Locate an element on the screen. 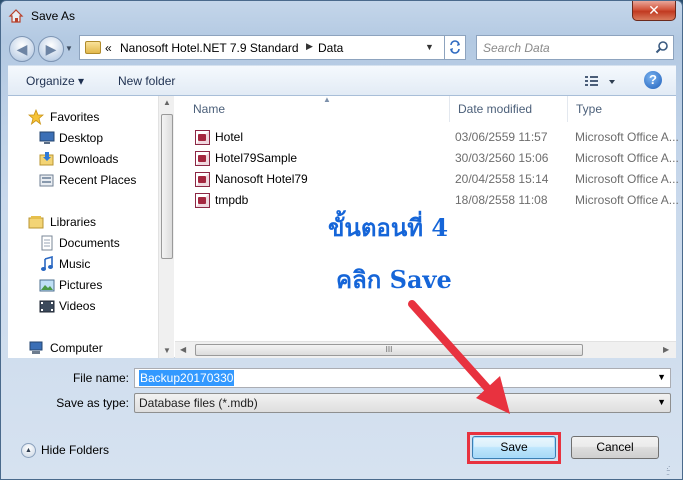 Image resolution: width=683 pixels, height=480 pixels. sidebar-item-label: Documents is located at coordinates (89, 243).